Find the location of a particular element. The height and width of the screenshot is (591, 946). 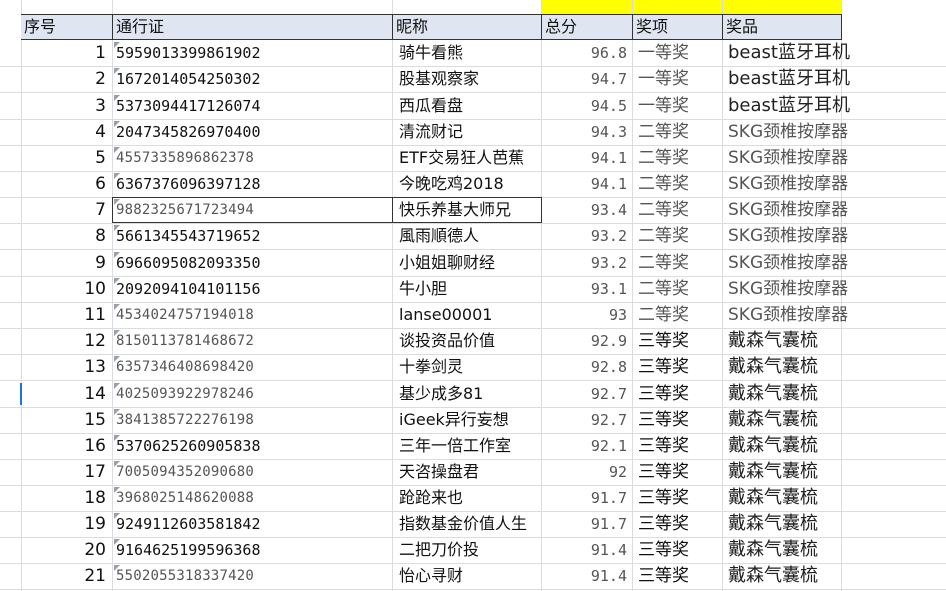

cell-pass-id: 5370625260905838 is located at coordinates (252, 446).